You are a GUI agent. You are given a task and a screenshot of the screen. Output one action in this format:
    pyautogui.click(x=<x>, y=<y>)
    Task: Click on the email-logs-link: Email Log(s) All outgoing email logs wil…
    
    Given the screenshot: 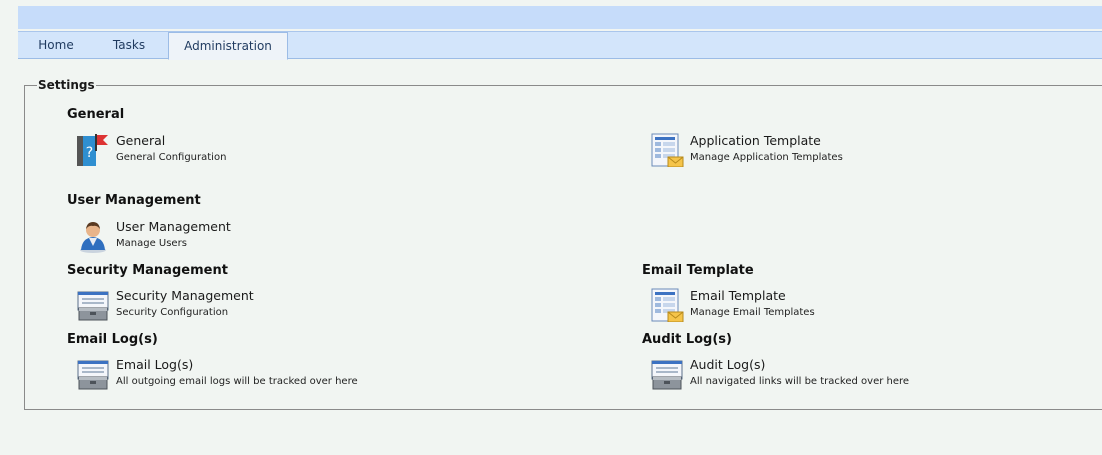 What is the action you would take?
    pyautogui.click(x=236, y=374)
    